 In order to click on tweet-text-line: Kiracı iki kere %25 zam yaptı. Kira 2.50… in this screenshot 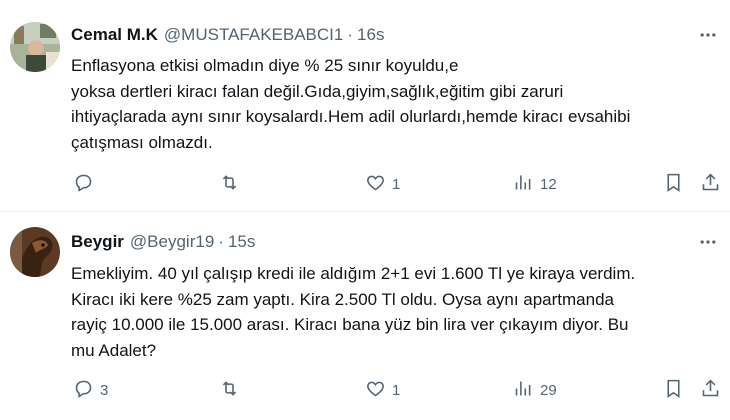, I will do `click(343, 299)`.